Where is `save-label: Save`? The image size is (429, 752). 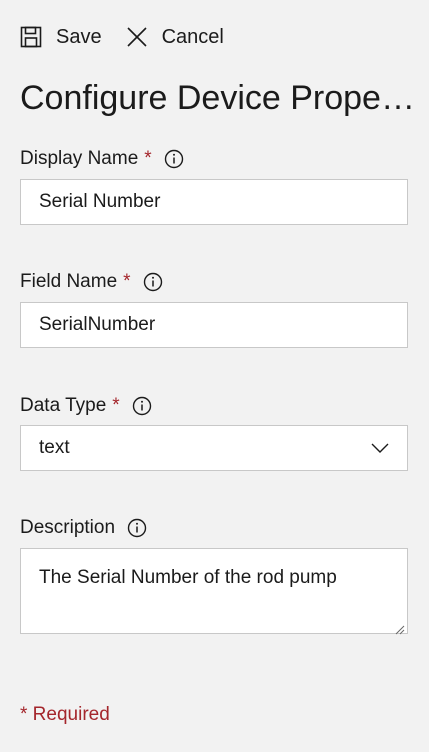 save-label: Save is located at coordinates (79, 36).